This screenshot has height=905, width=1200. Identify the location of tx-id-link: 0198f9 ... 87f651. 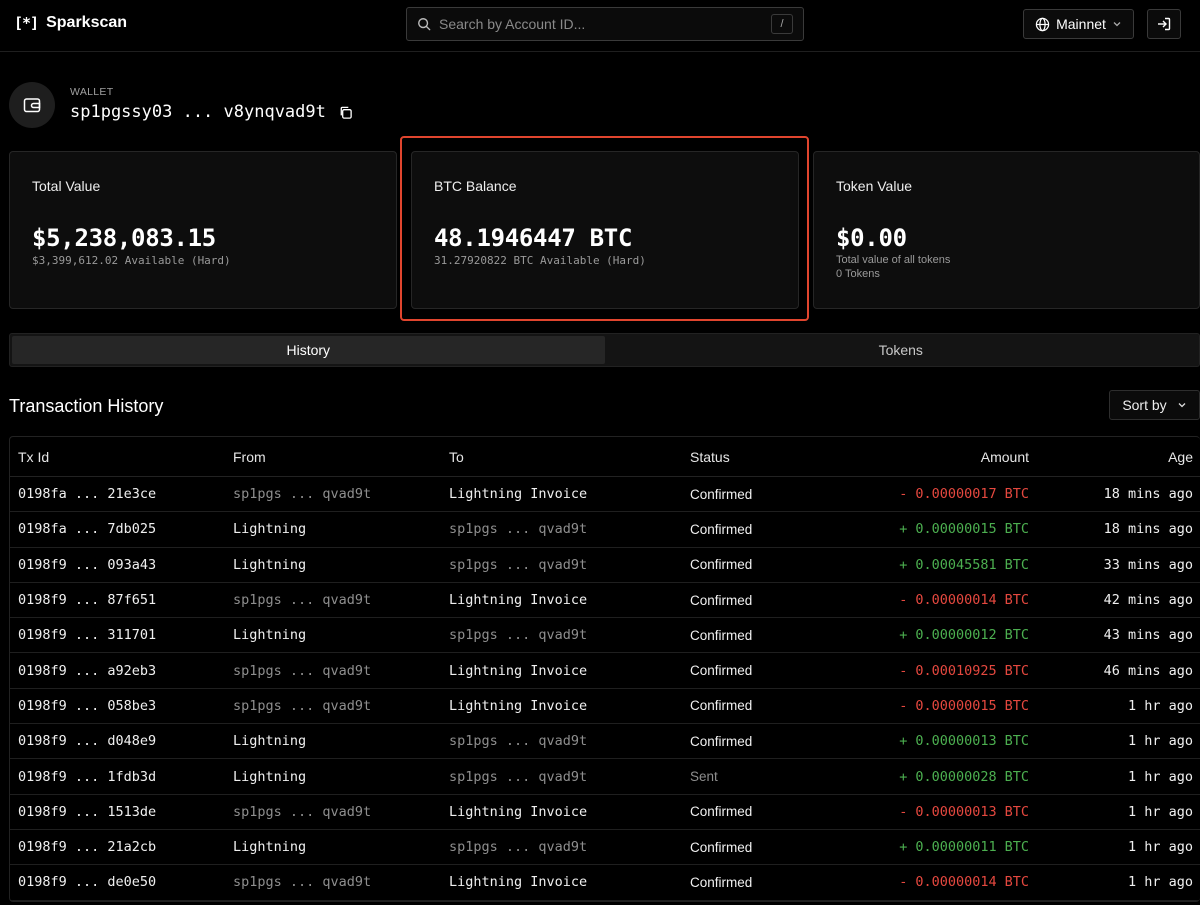
(87, 600).